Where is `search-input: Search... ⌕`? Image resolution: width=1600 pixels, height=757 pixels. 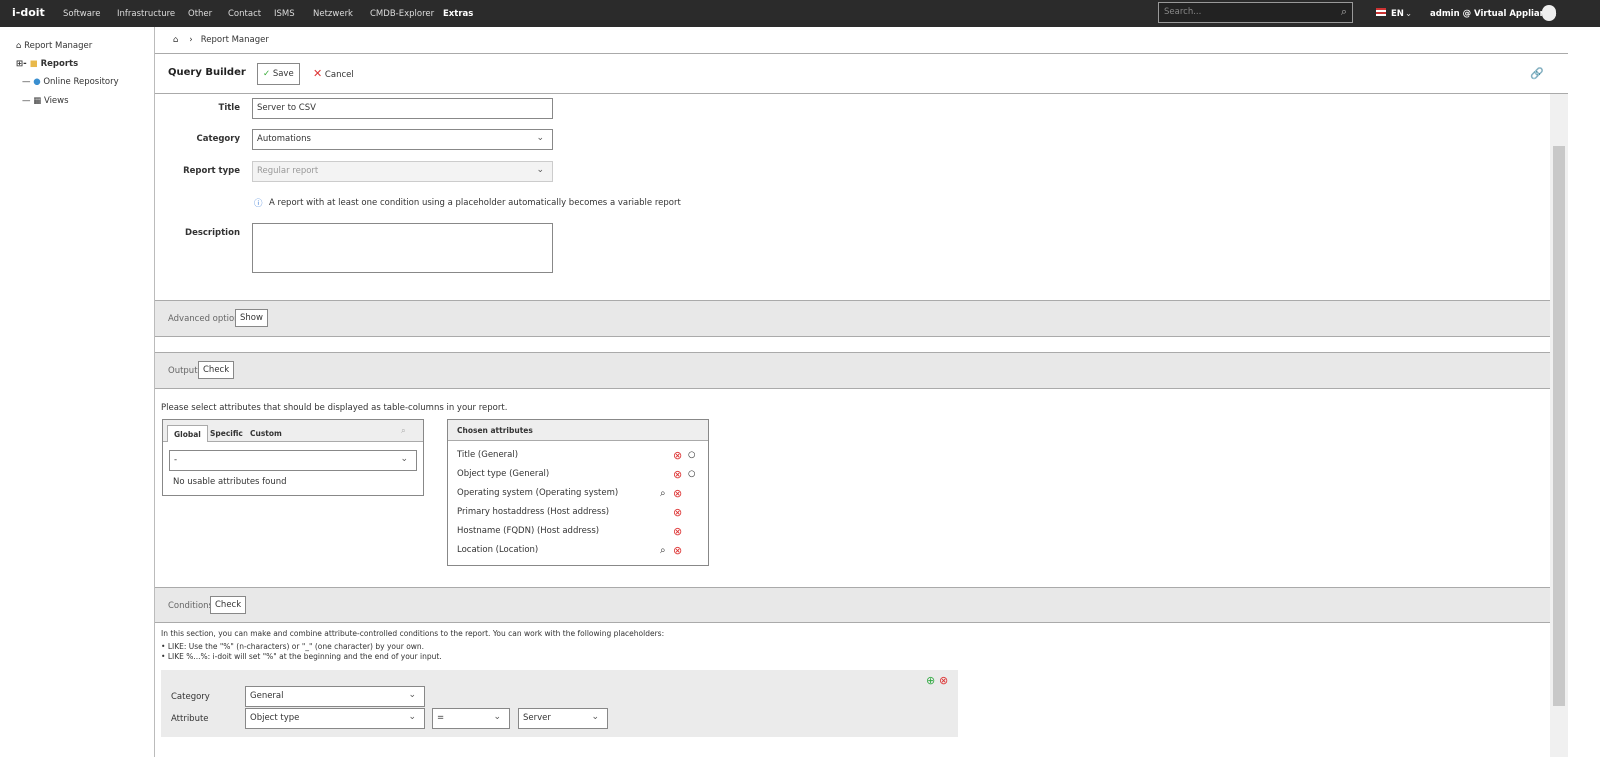
search-input: Search... ⌕ is located at coordinates (1255, 12).